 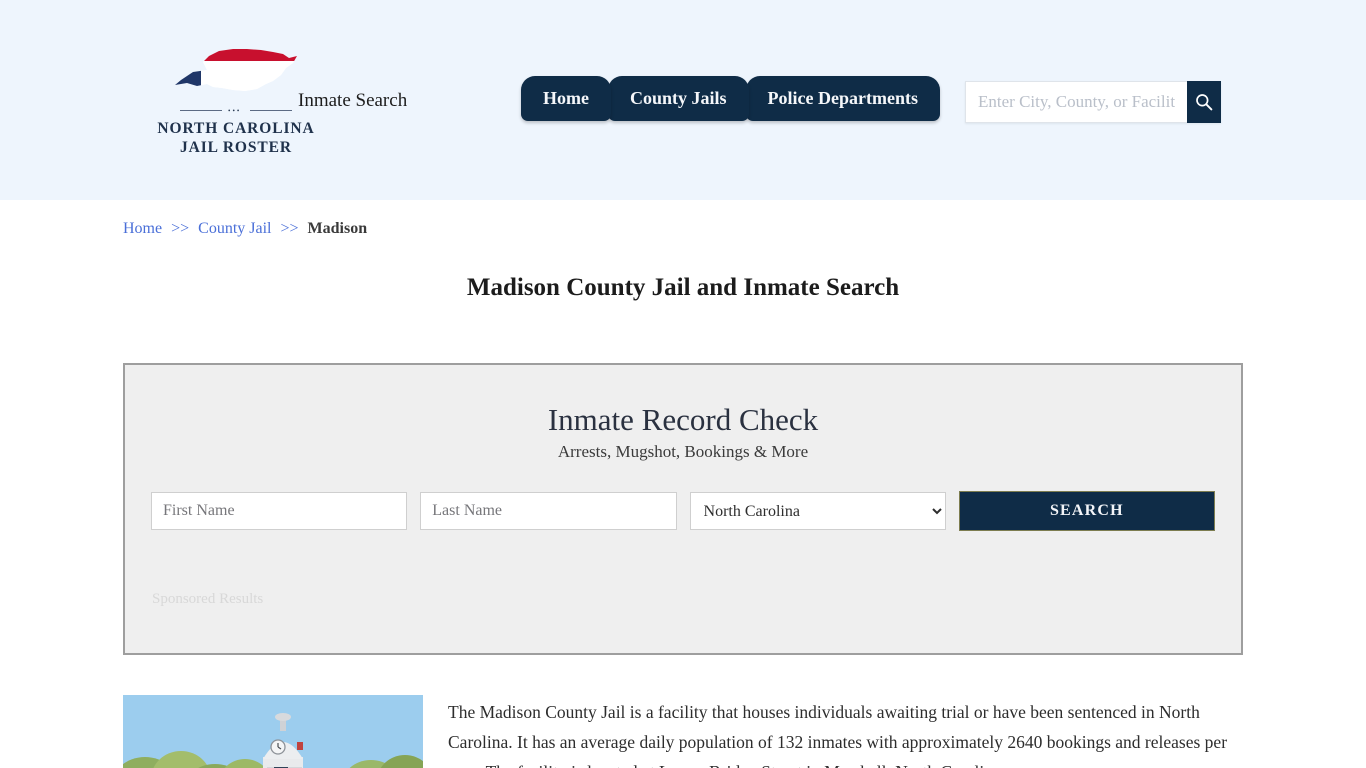 I want to click on inmate-search-form: North Carolina SEARCH, so click(x=683, y=511).